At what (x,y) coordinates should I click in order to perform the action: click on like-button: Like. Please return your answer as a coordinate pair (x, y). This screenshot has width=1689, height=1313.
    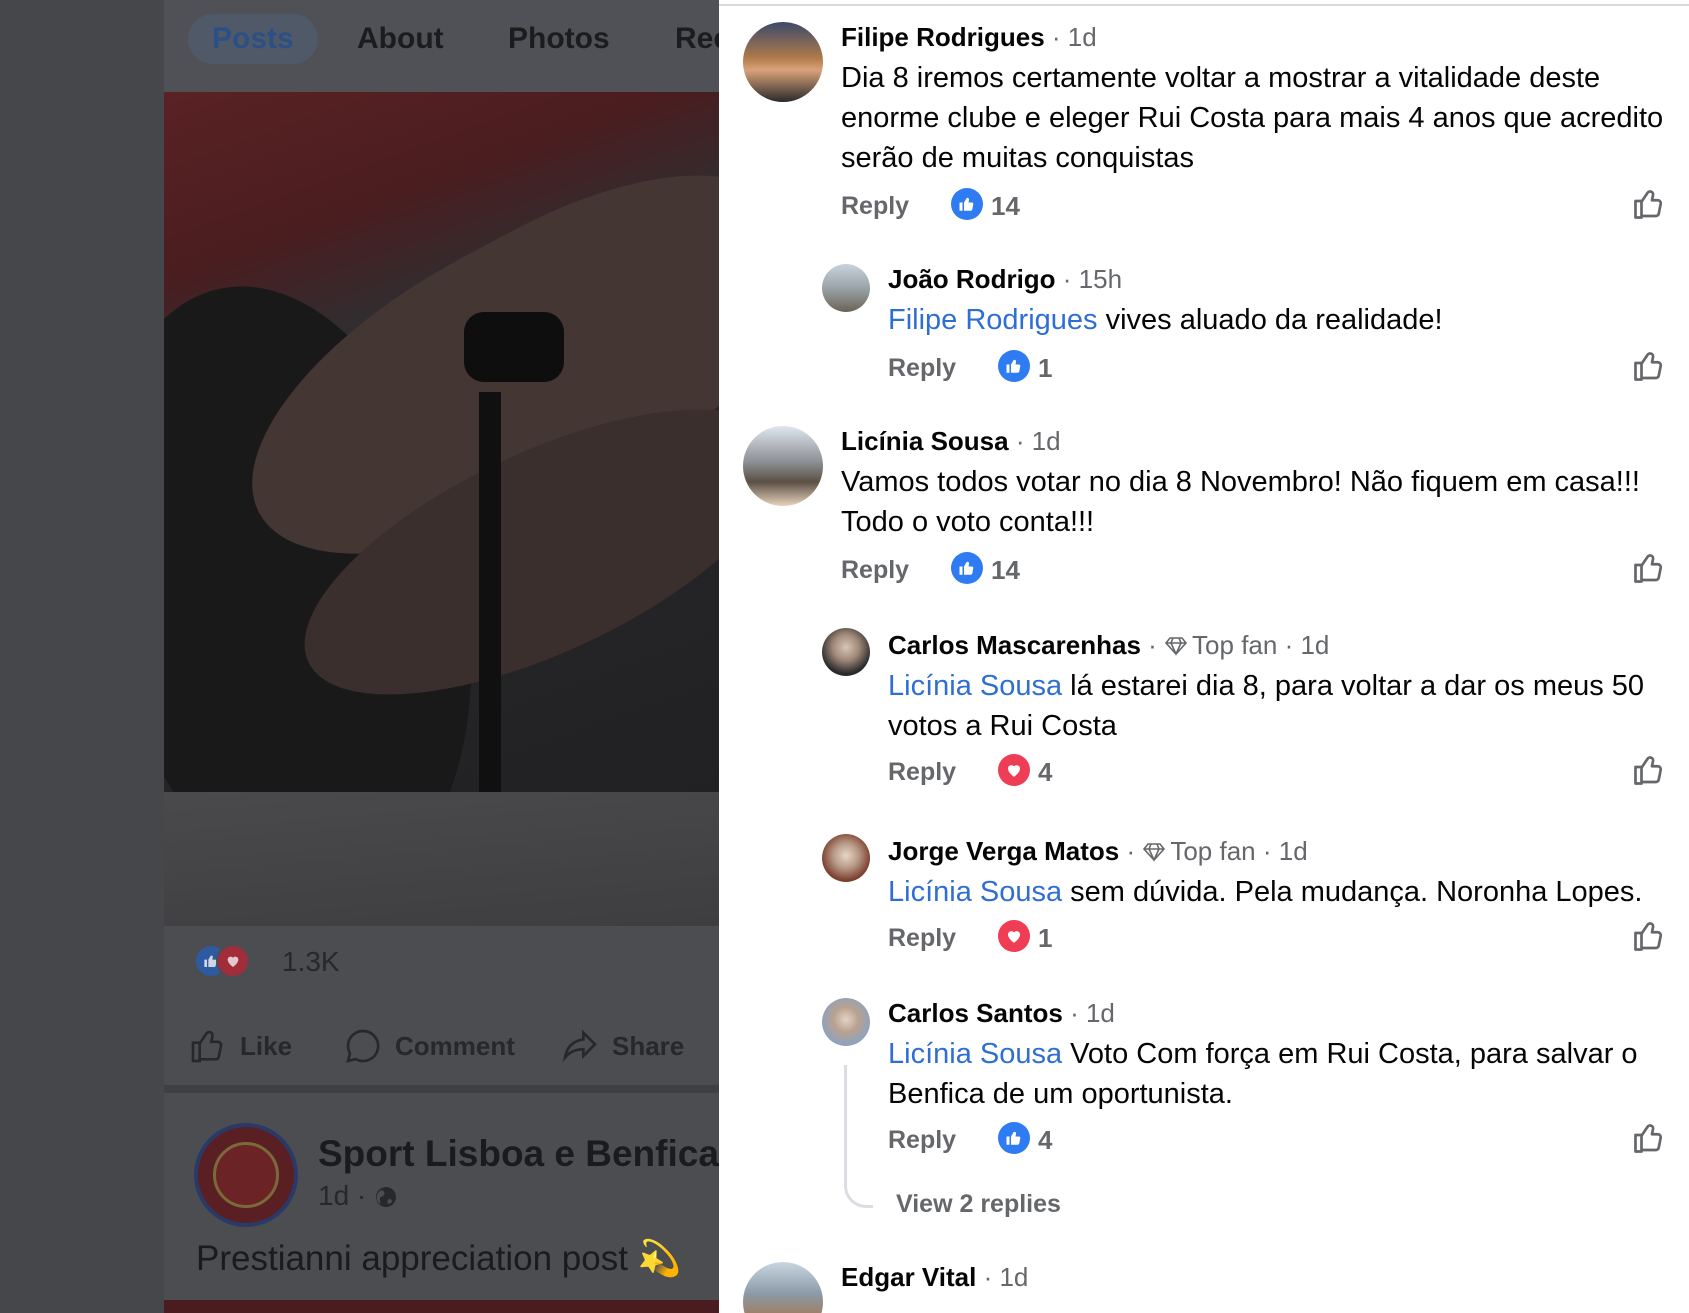
    Looking at the image, I should click on (240, 1046).